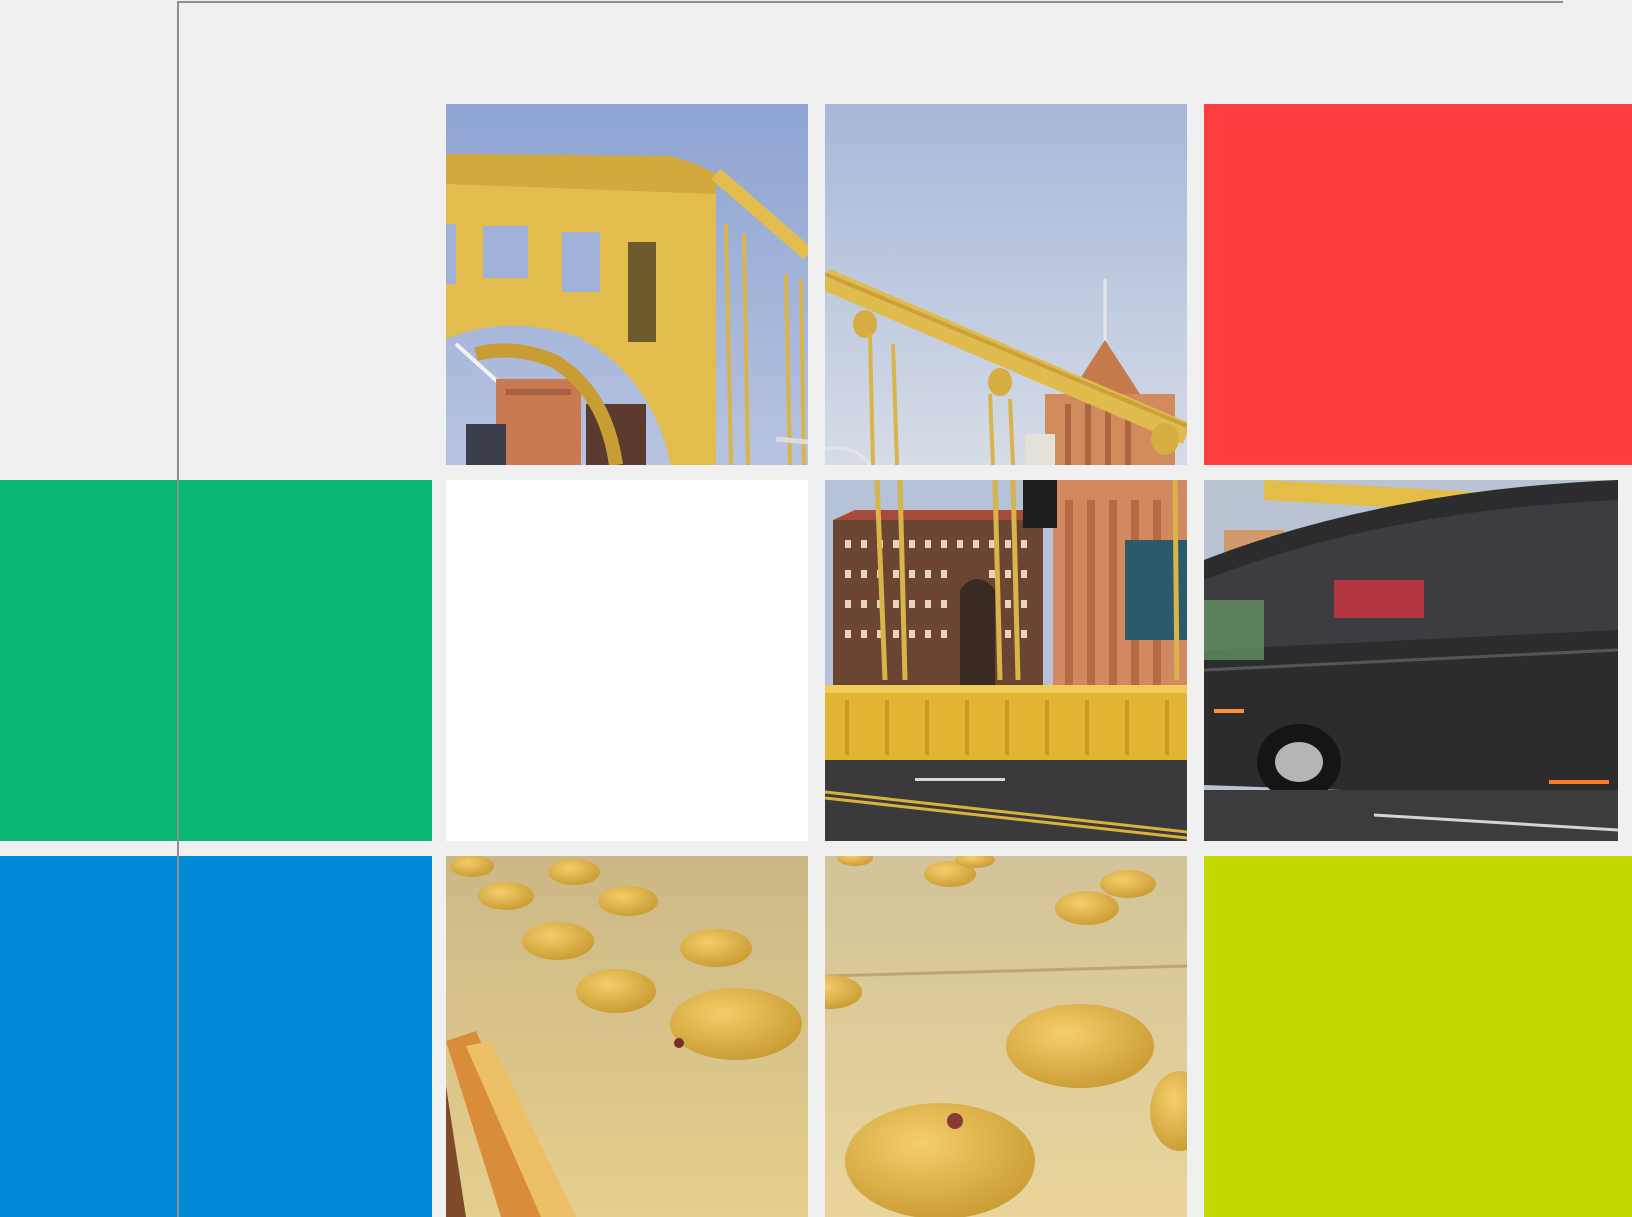 The image size is (1632, 1217). I want to click on horizontal-guide-line, so click(870, 2).